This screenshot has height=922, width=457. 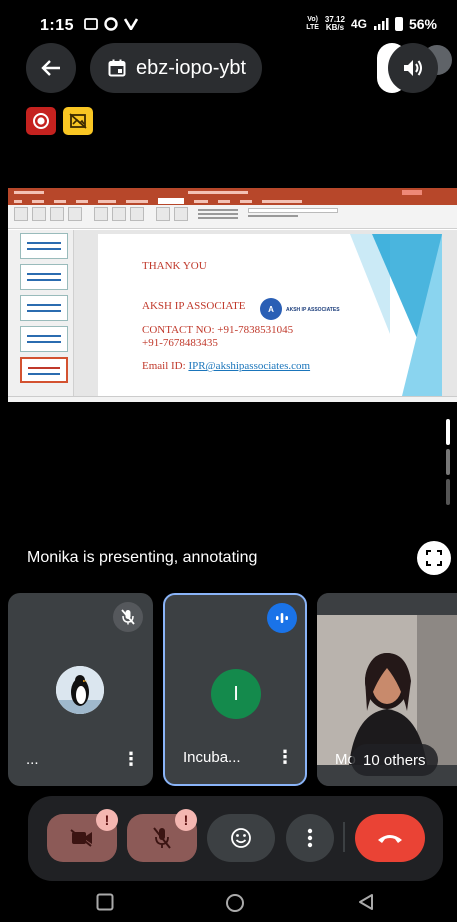 I want to click on more-vertical-icon, so click(x=310, y=838).